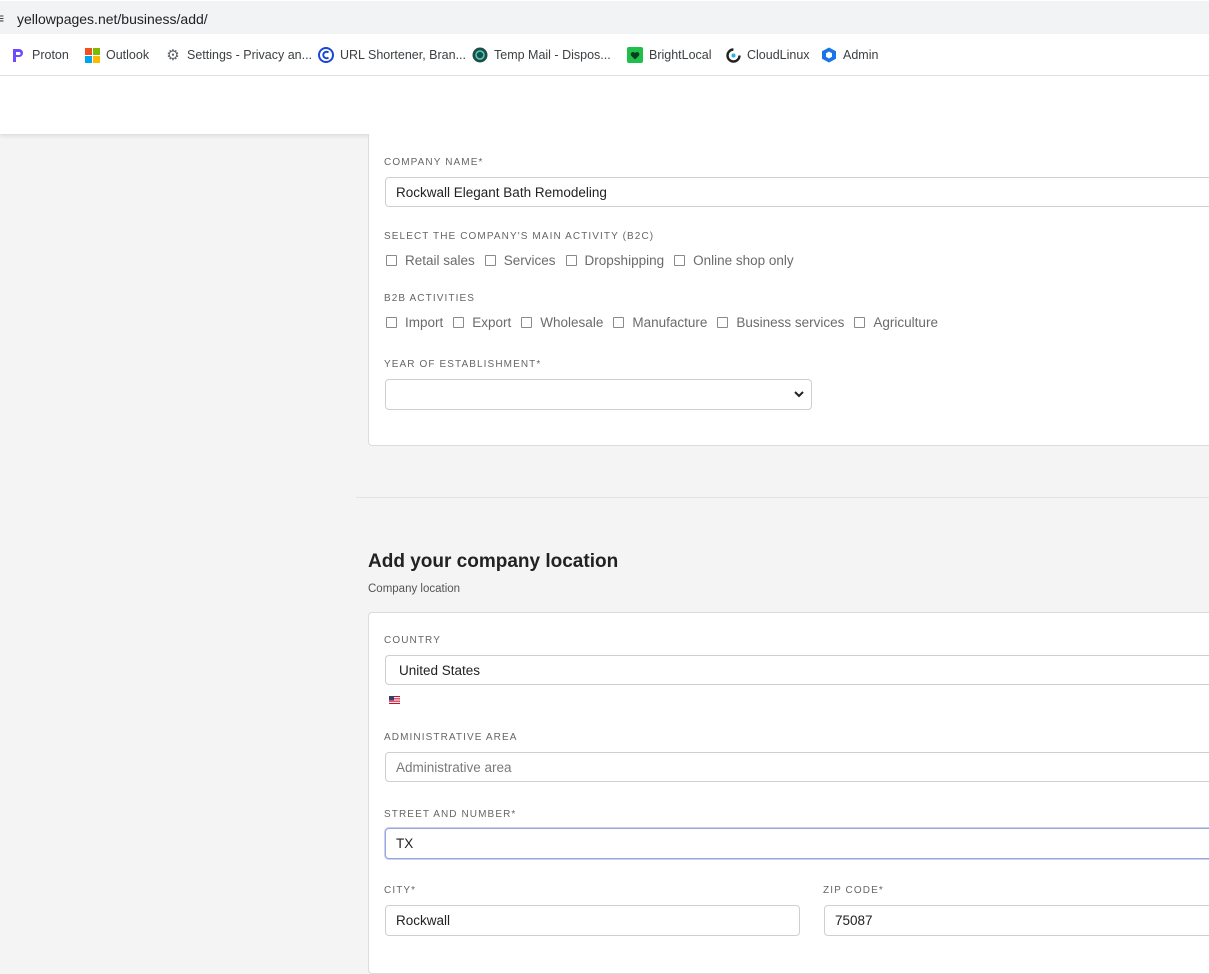 The image size is (1209, 974). Describe the element at coordinates (18, 55) in the screenshot. I see `proton-icon` at that location.